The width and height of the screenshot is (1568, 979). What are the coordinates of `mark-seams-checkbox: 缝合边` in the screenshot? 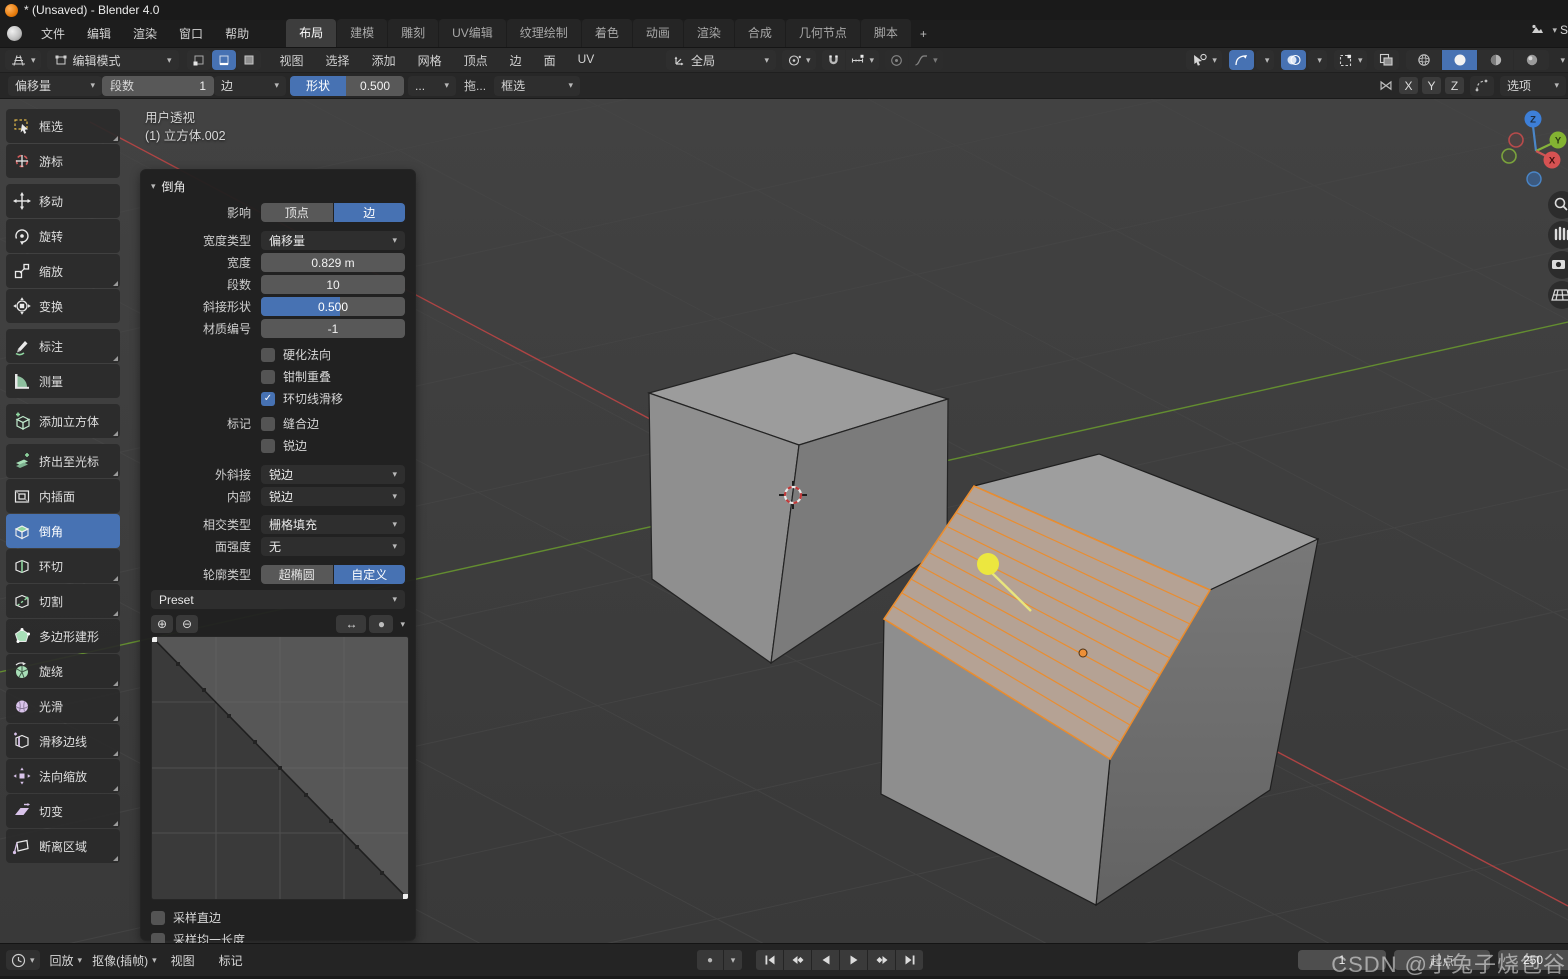 It's located at (290, 423).